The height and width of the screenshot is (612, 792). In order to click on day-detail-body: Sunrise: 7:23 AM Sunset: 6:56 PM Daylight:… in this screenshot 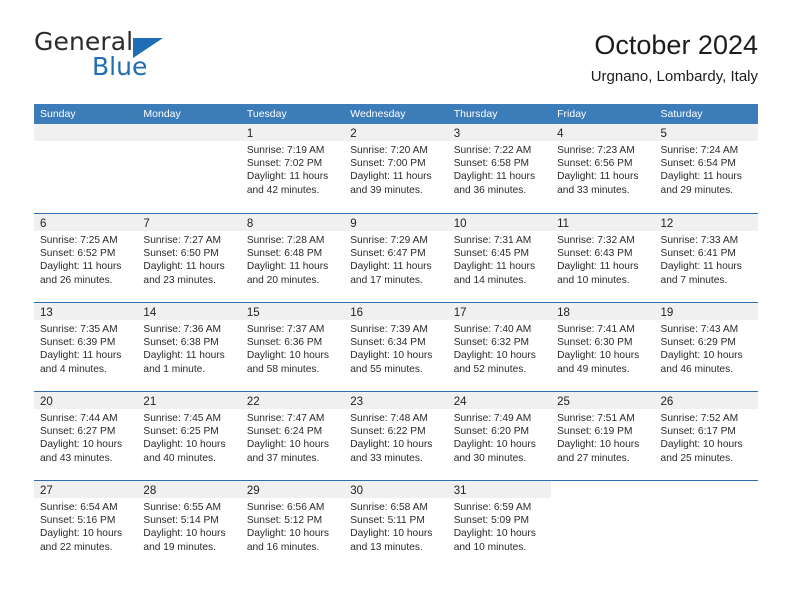, I will do `click(602, 169)`.